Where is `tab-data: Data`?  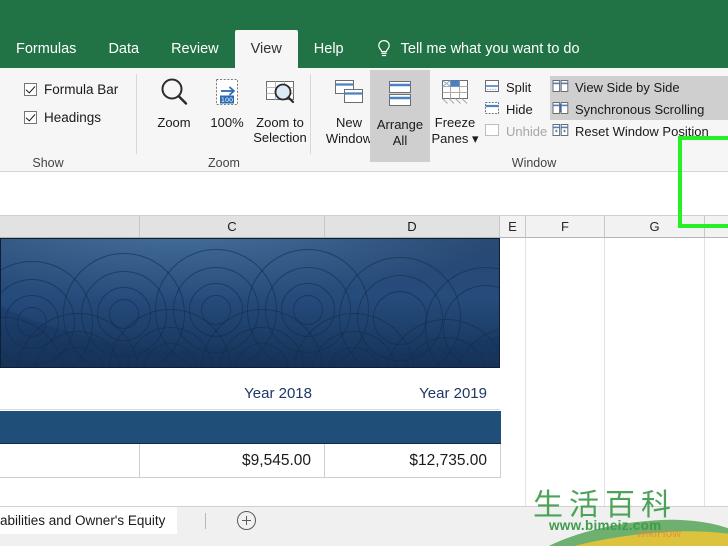 tab-data: Data is located at coordinates (123, 49).